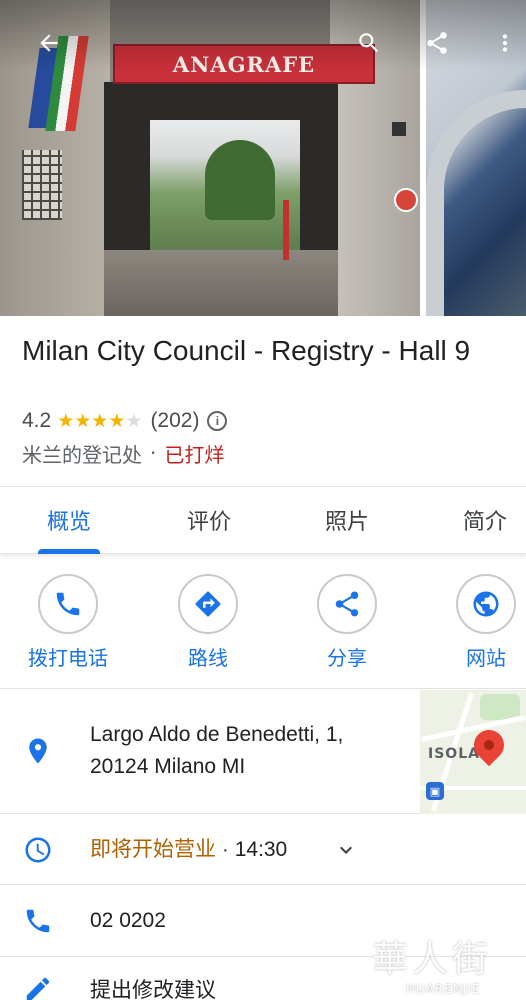  Describe the element at coordinates (168, 766) in the screenshot. I see `address-line-2: 20124 Milano MI` at that location.